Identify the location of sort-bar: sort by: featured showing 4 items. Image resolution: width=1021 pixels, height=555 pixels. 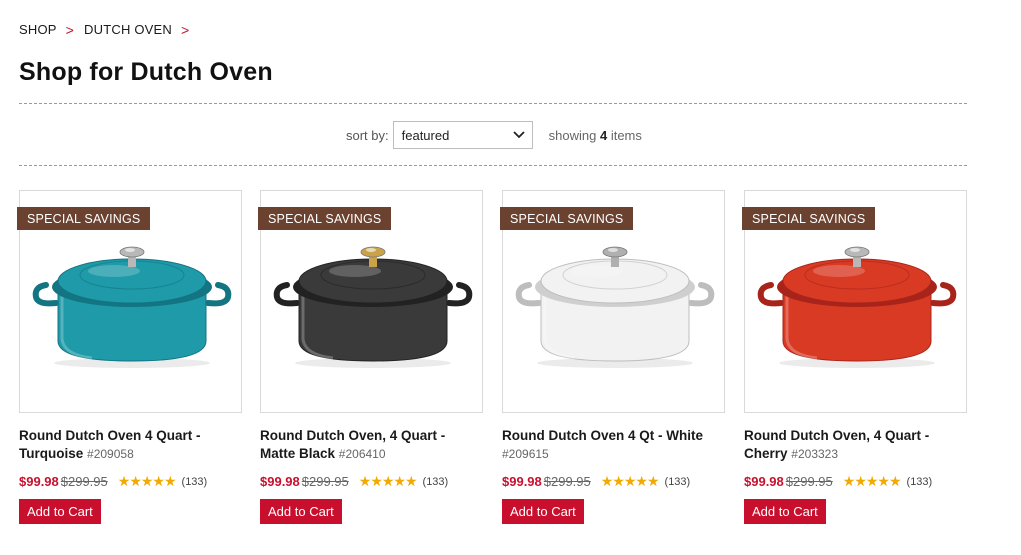
(494, 135).